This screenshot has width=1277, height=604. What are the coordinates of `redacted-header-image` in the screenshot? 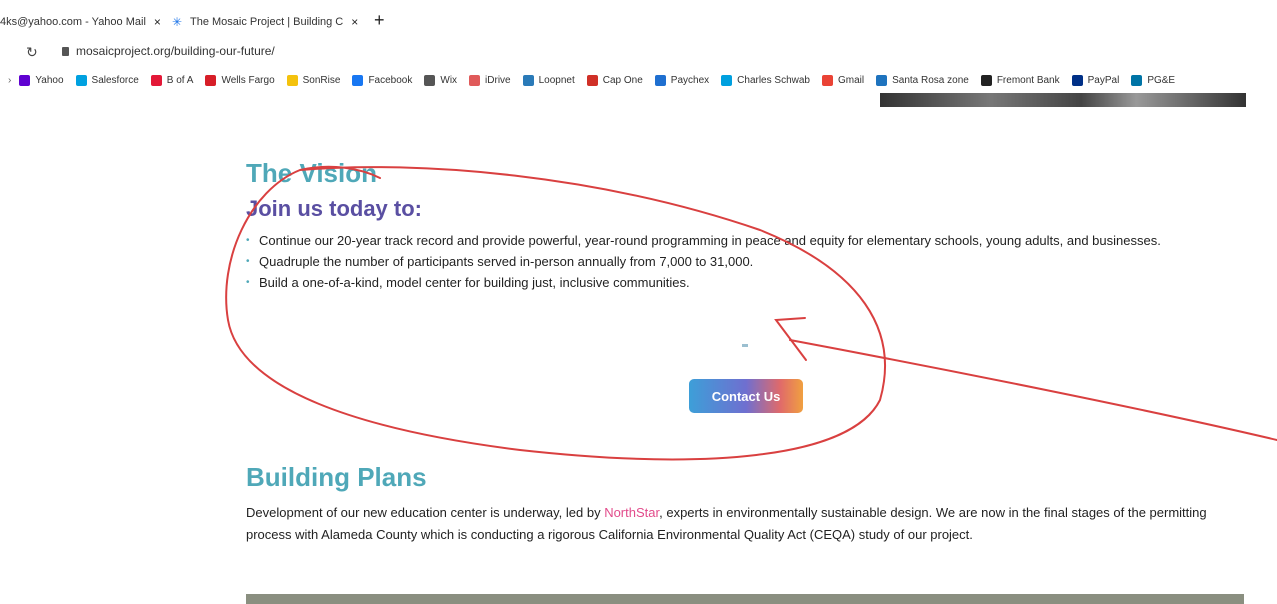 It's located at (1063, 100).